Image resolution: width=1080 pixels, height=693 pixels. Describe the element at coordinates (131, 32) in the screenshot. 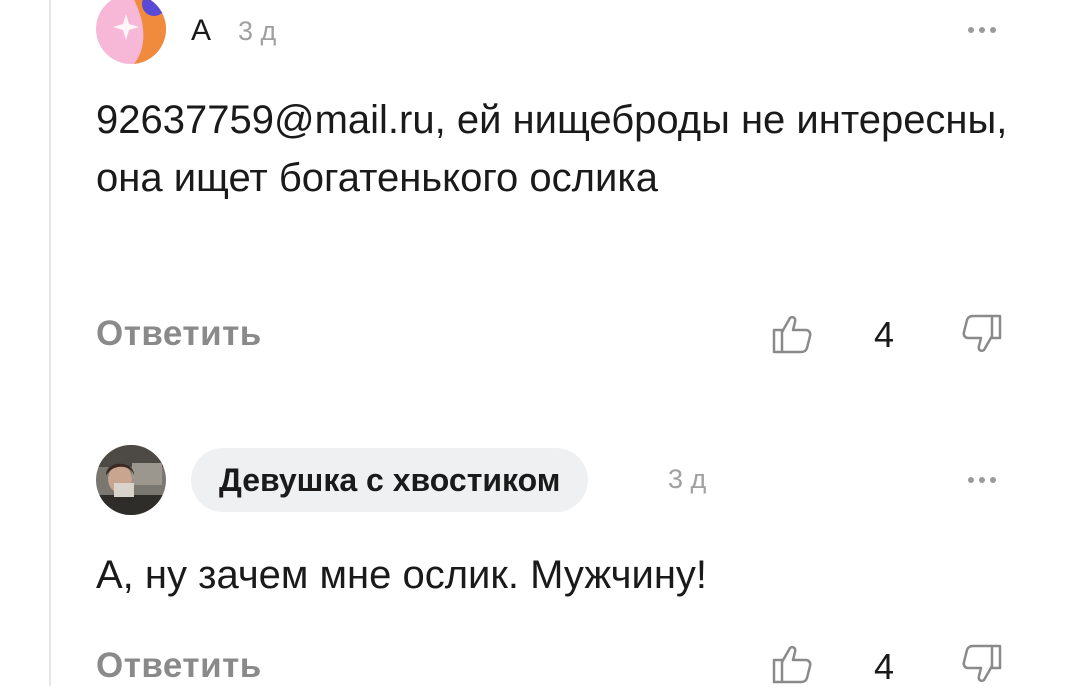

I see `abstract-avatar-icon` at that location.